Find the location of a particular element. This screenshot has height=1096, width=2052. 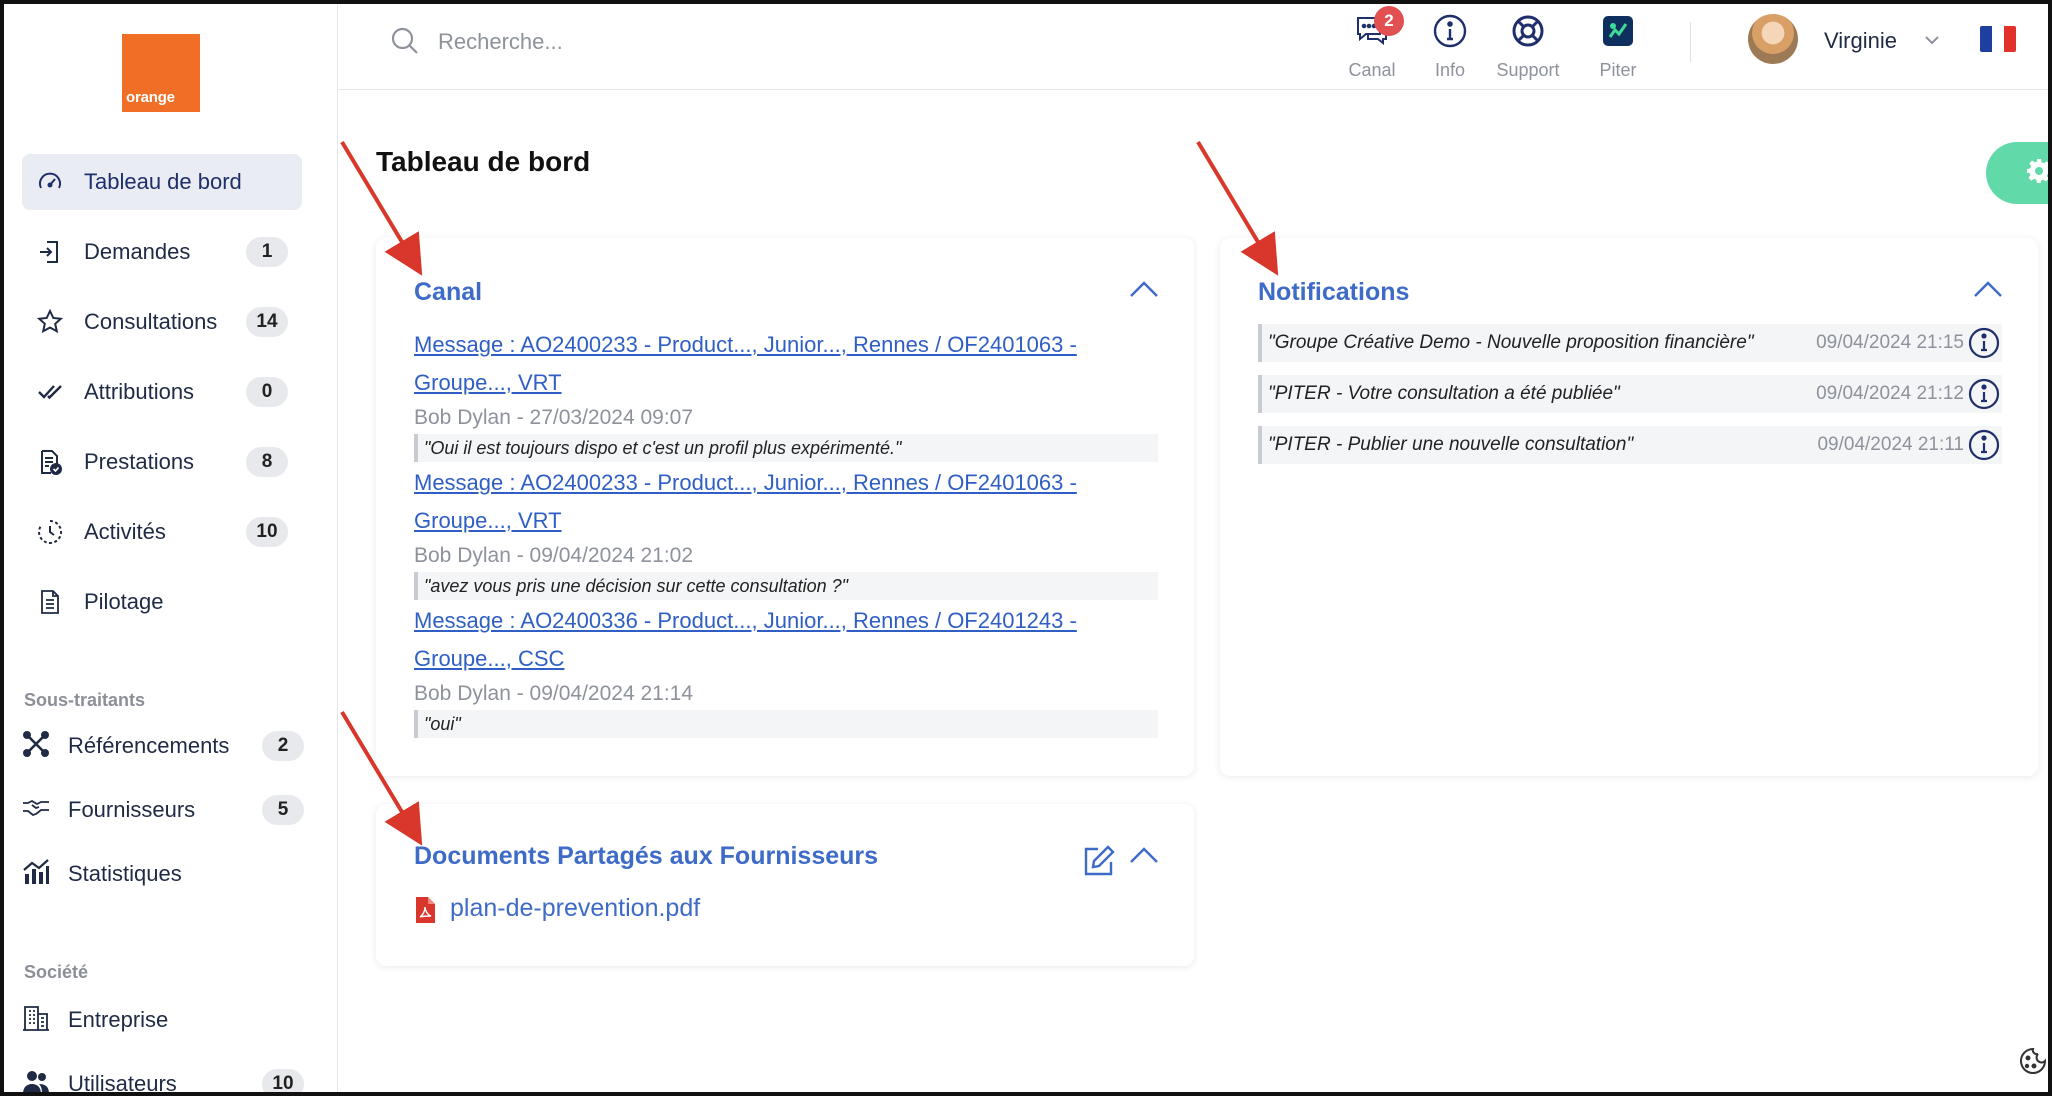

sidebar-item-label: Entreprise is located at coordinates (118, 1019).